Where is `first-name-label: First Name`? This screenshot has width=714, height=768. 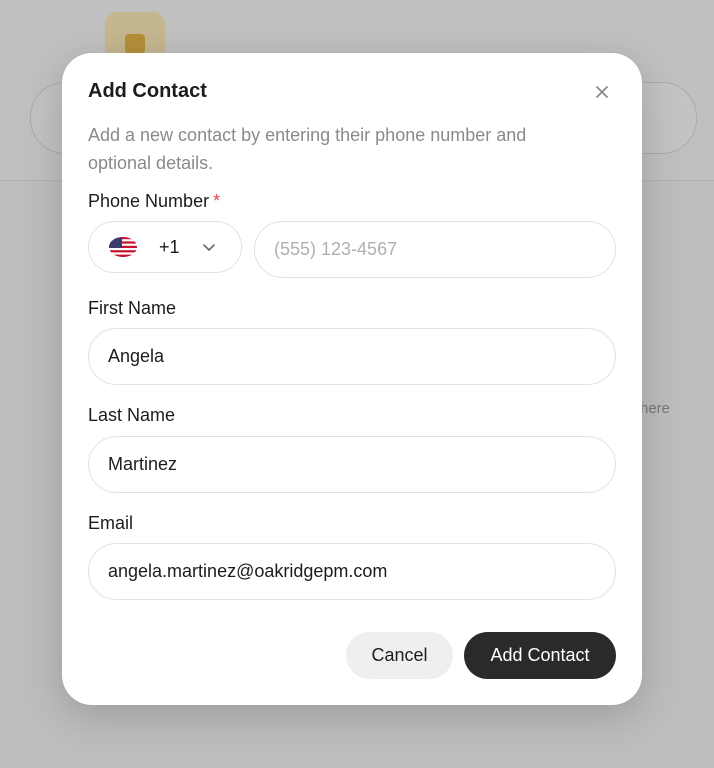
first-name-label: First Name is located at coordinates (132, 308).